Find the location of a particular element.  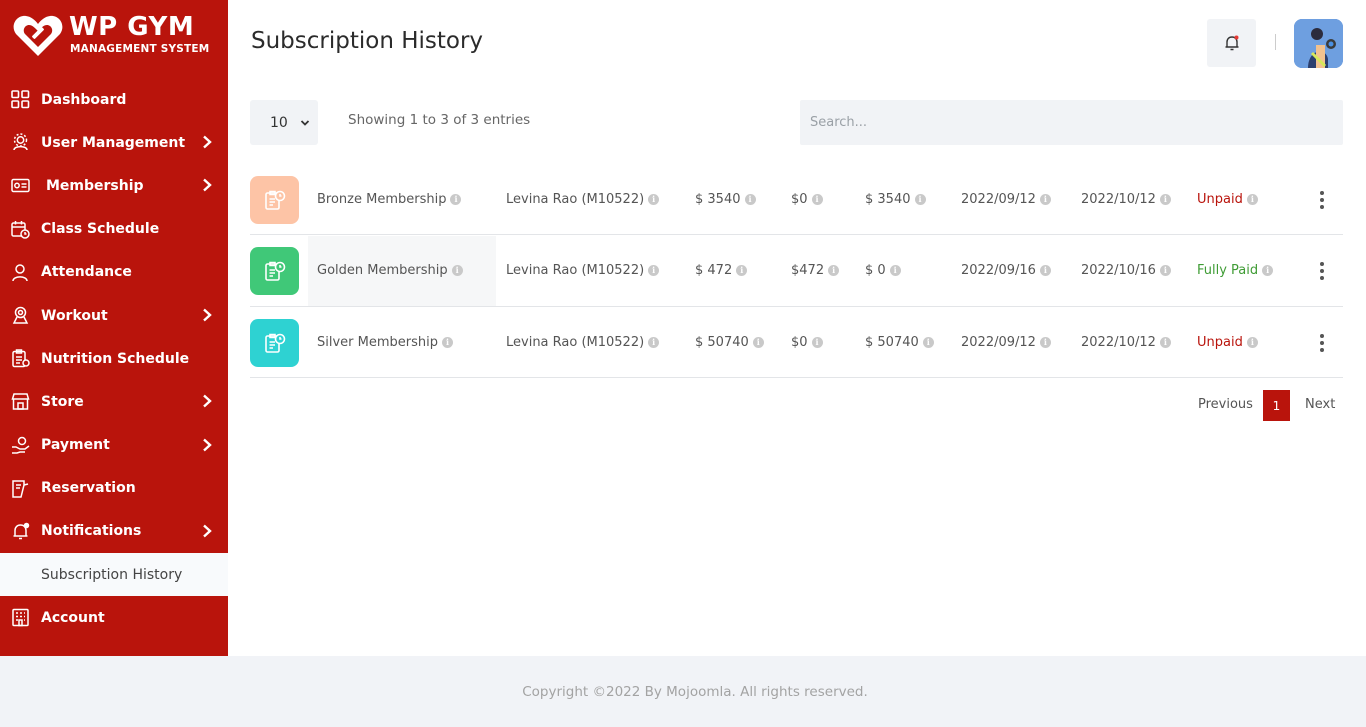

notifications-button is located at coordinates (1231, 43).